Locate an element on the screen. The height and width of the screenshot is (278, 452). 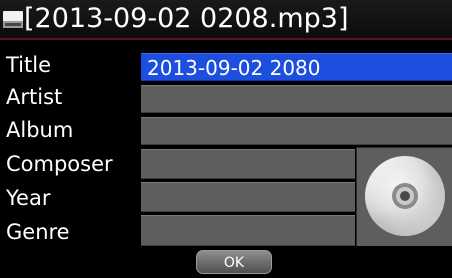
composer-field is located at coordinates (248, 164).